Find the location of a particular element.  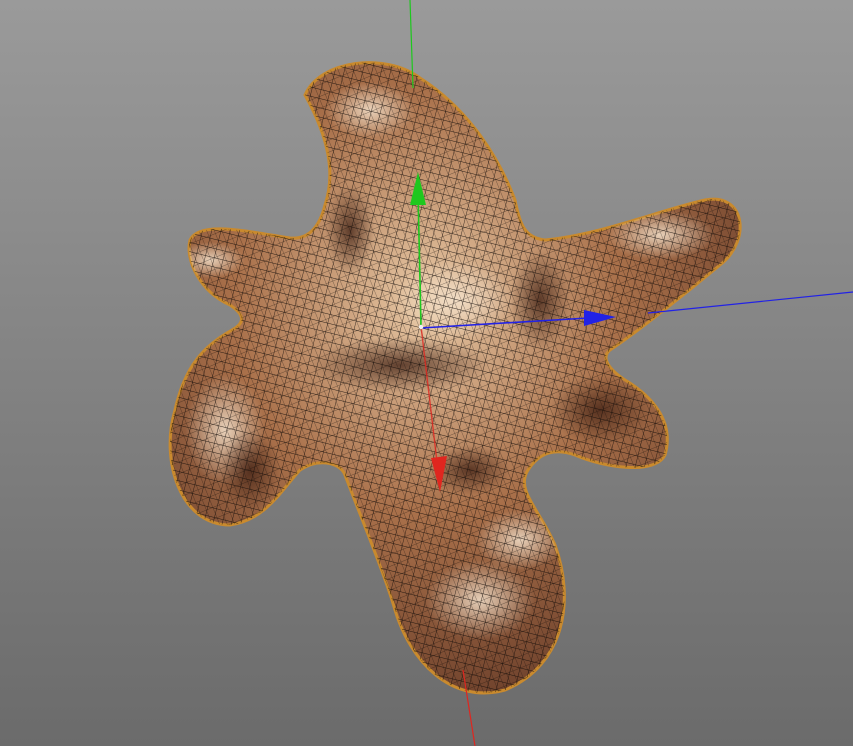

gizmo-origin is located at coordinates (421, 327).